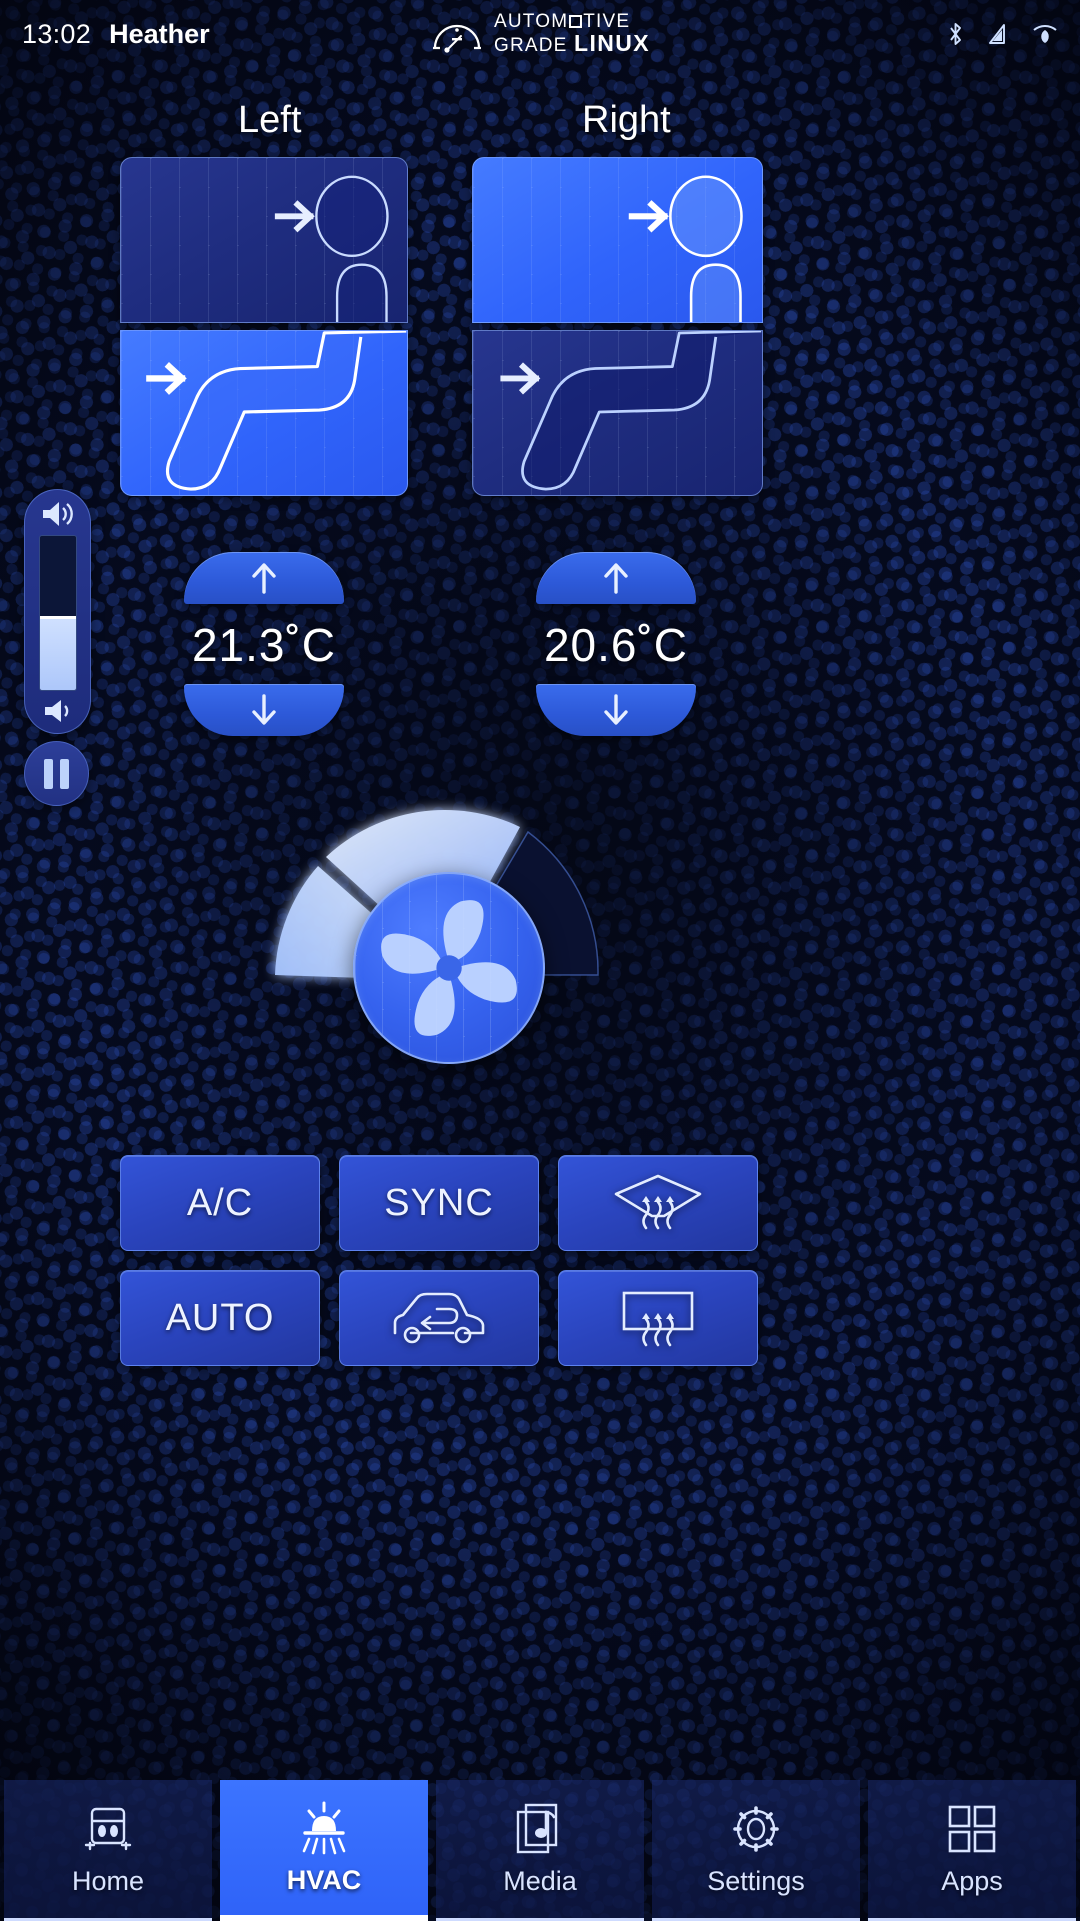  What do you see at coordinates (105, 34) in the screenshot?
I see `status-bar-left: 13:02 Heather` at bounding box center [105, 34].